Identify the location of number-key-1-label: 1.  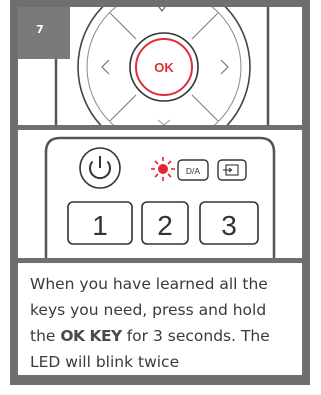
(100, 225).